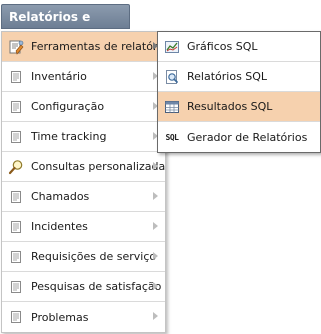  Describe the element at coordinates (60, 196) in the screenshot. I see `menu-item-label: Chamados` at that location.